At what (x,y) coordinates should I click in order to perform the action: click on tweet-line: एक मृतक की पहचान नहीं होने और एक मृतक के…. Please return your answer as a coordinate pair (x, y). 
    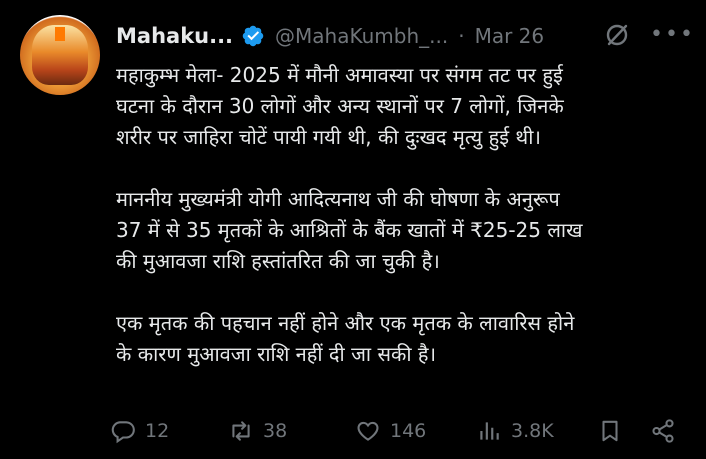
    Looking at the image, I should click on (345, 323).